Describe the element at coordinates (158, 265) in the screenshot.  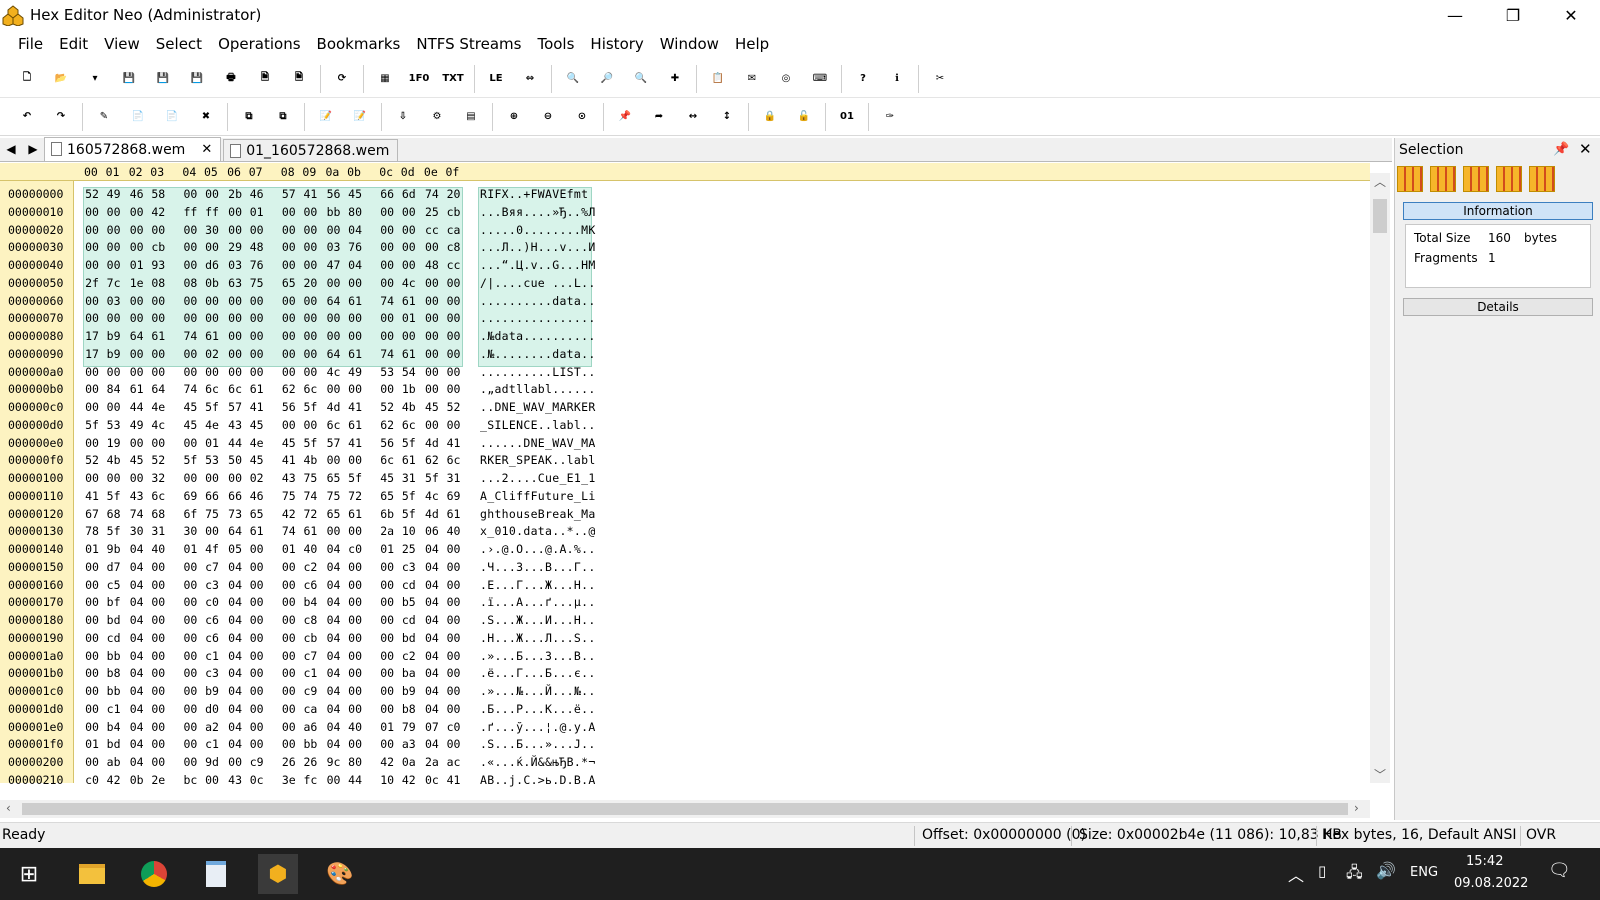
I see `hex-byte: 93` at that location.